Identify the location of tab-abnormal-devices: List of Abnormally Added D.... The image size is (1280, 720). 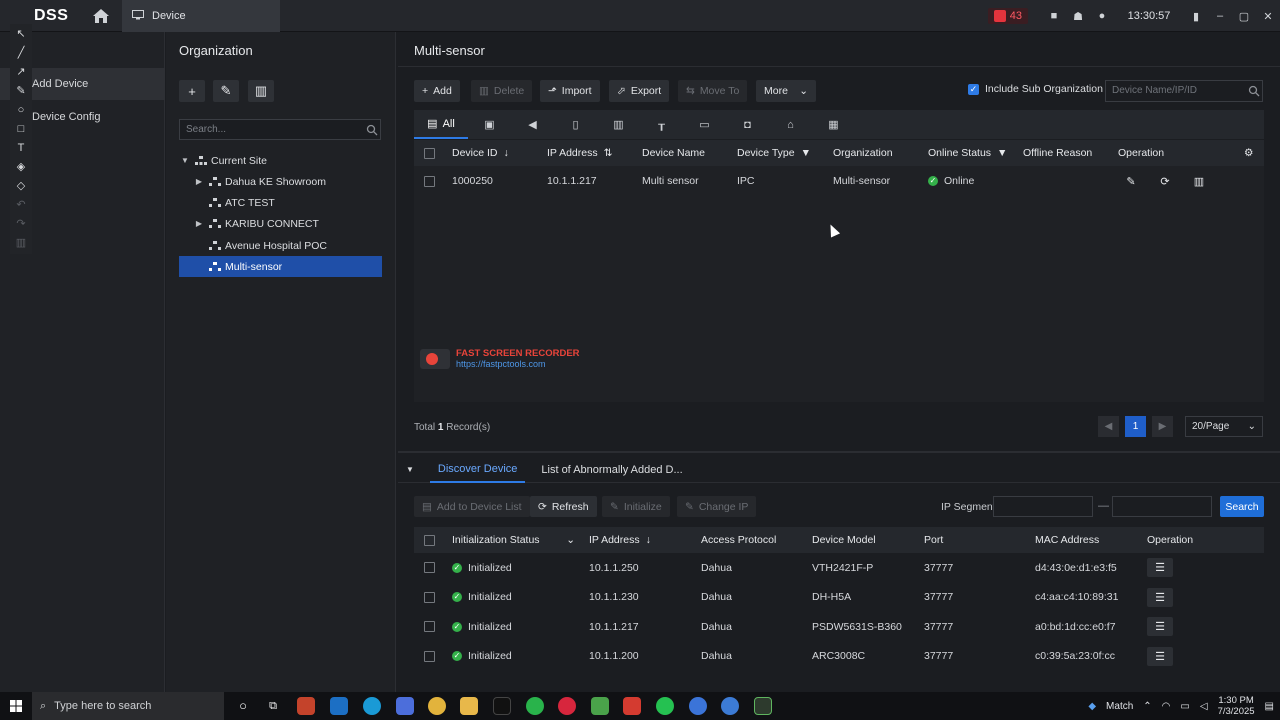
(611, 470).